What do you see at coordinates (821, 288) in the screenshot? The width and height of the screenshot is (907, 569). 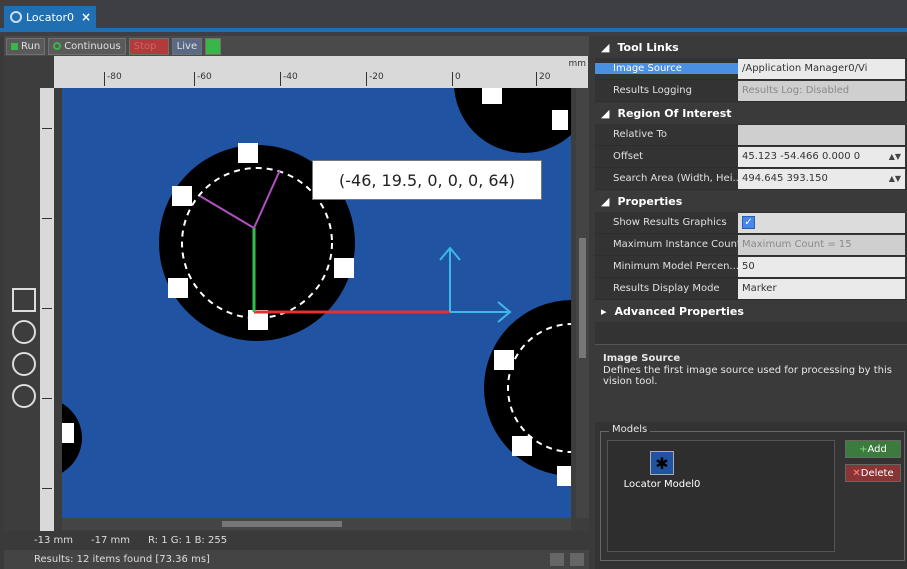 I see `display-mode-select: Marker` at bounding box center [821, 288].